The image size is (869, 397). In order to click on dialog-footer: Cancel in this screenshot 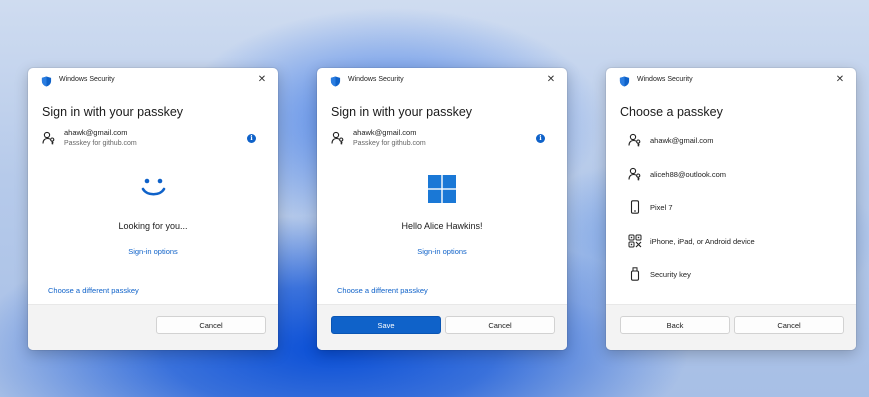, I will do `click(153, 327)`.